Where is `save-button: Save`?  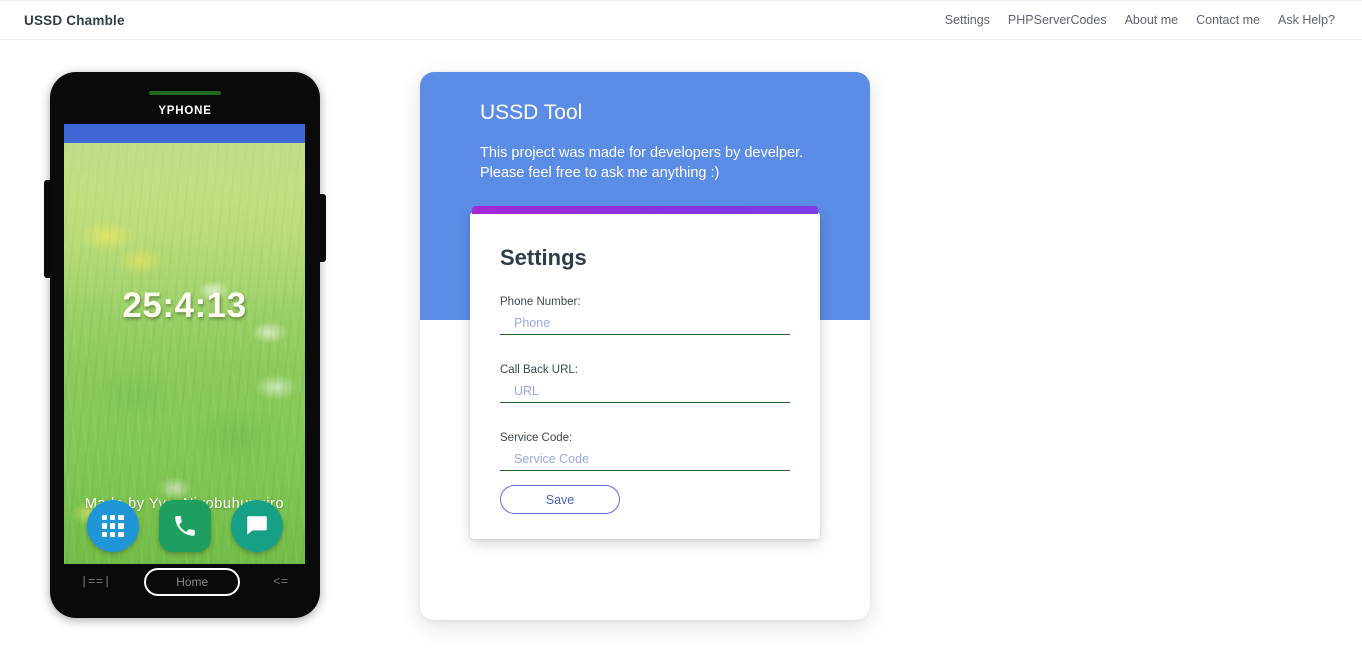 save-button: Save is located at coordinates (560, 499).